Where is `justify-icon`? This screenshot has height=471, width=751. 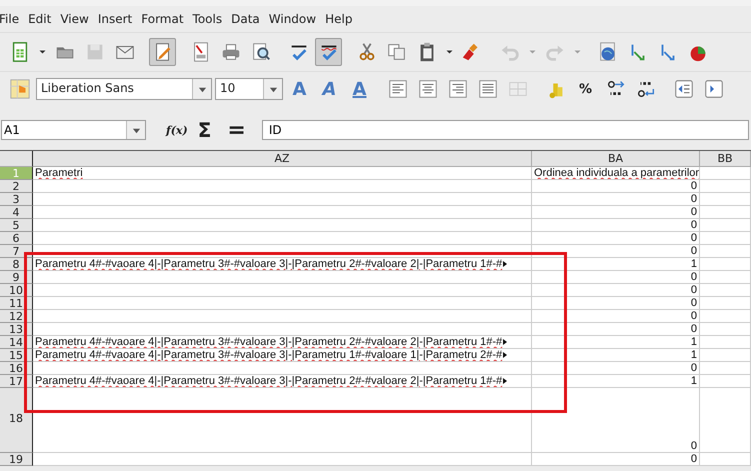
justify-icon is located at coordinates (487, 89).